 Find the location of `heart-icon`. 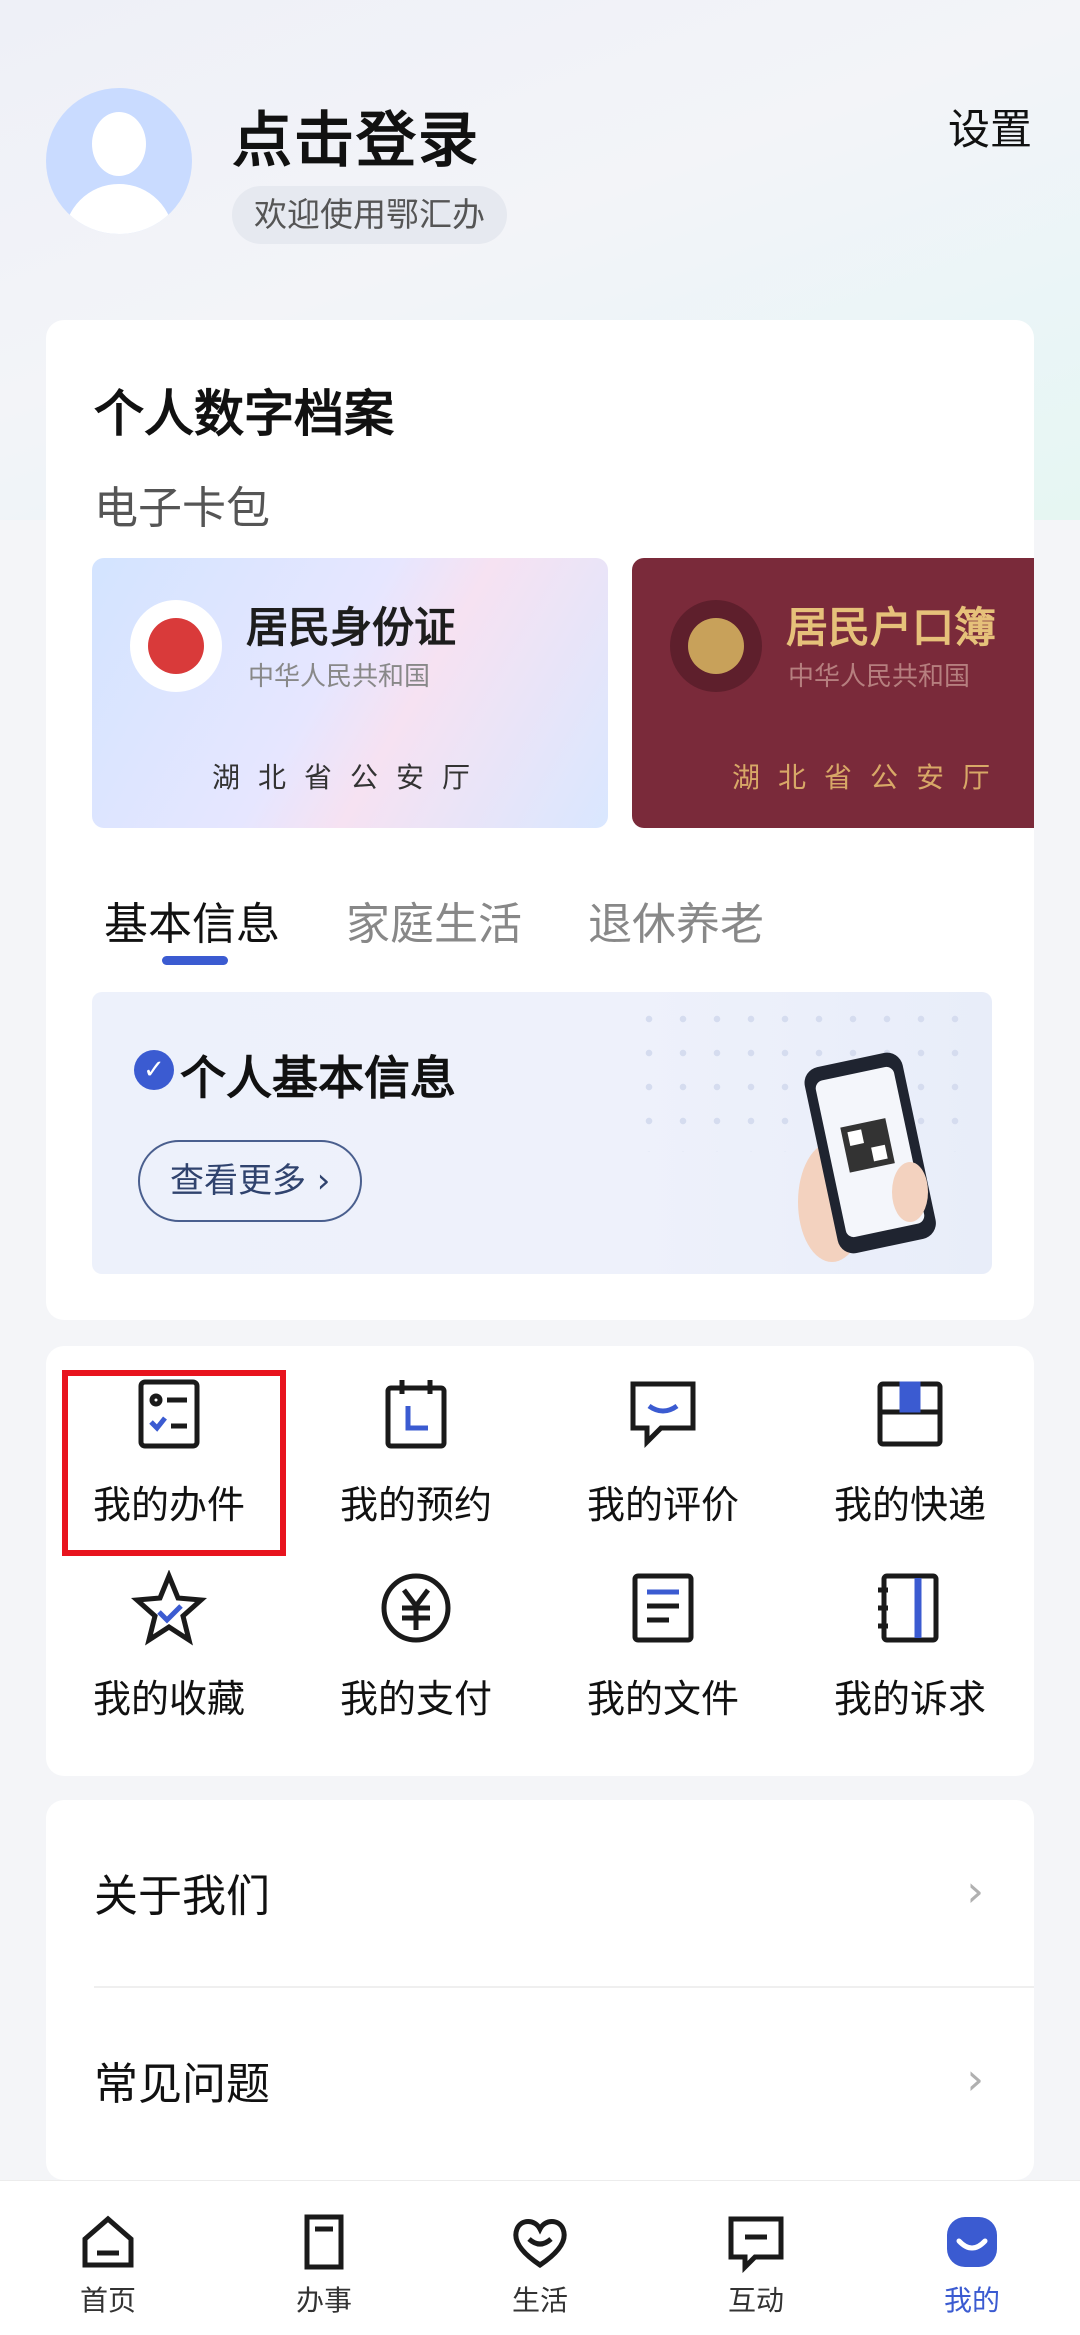

heart-icon is located at coordinates (540, 2244).